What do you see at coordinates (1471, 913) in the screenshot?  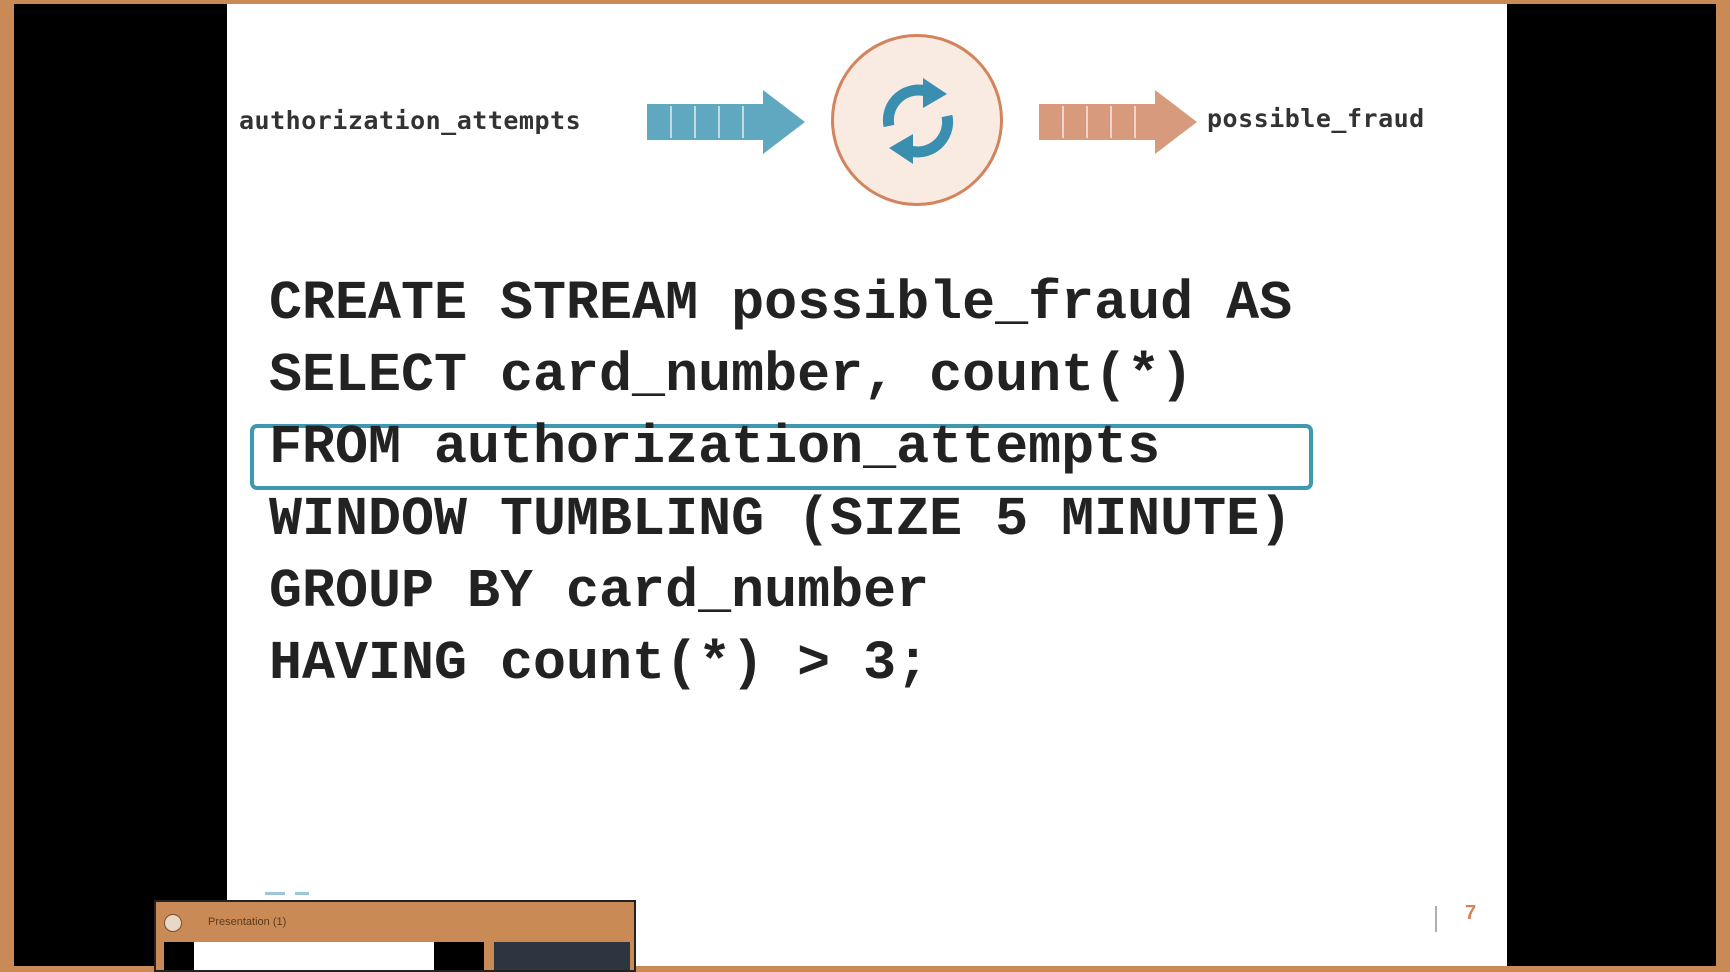 I see `page-number: 7` at bounding box center [1471, 913].